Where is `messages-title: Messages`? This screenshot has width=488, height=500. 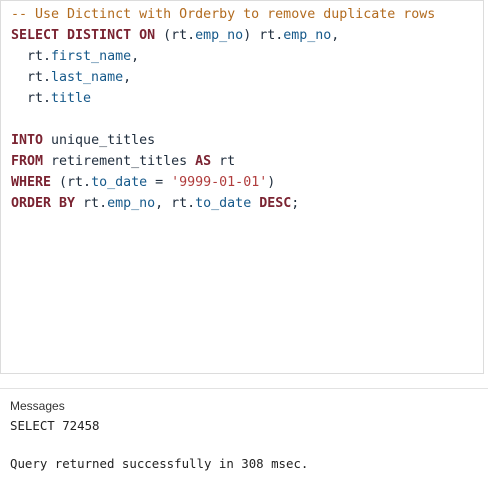 messages-title: Messages is located at coordinates (37, 406).